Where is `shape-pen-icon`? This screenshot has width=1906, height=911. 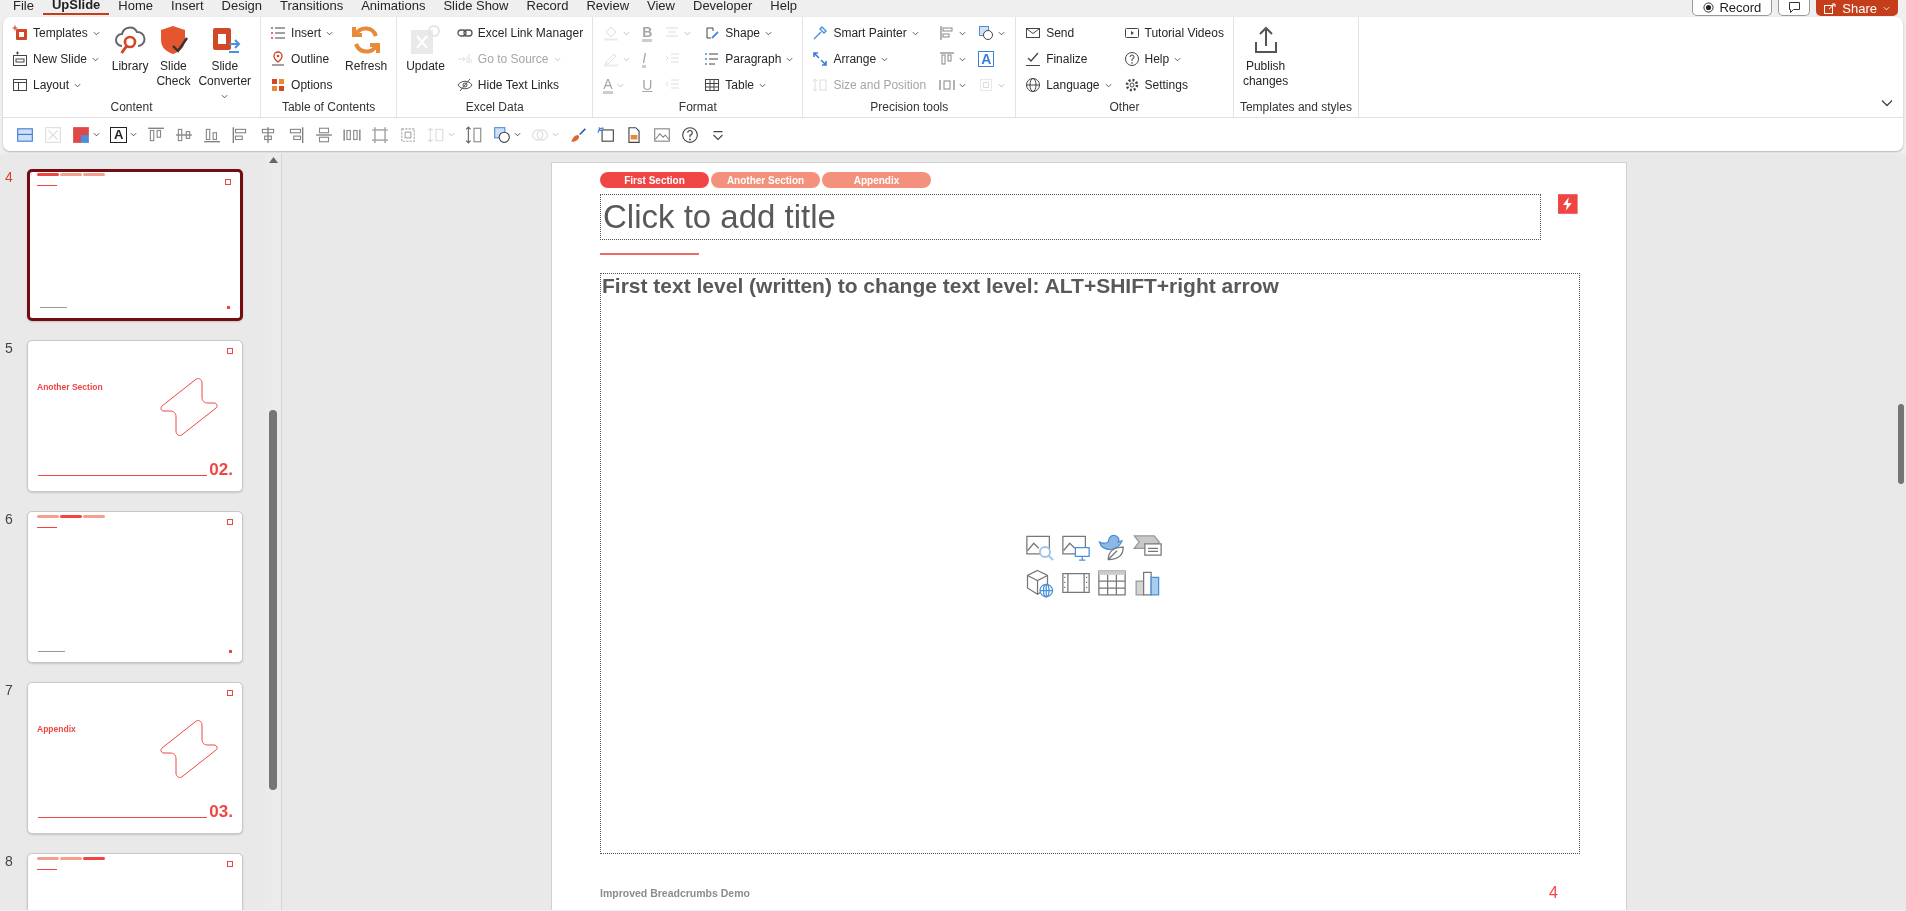 shape-pen-icon is located at coordinates (712, 33).